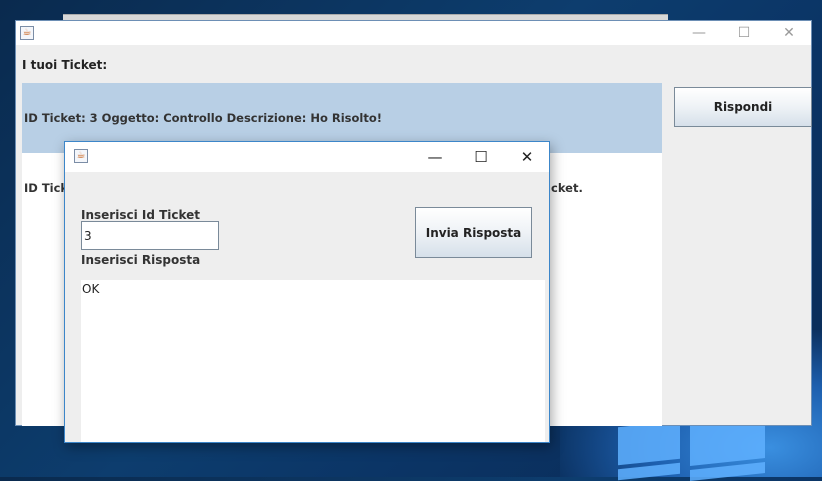 The image size is (822, 481). Describe the element at coordinates (567, 188) in the screenshot. I see `ticket-row-text-tail: cket.` at that location.